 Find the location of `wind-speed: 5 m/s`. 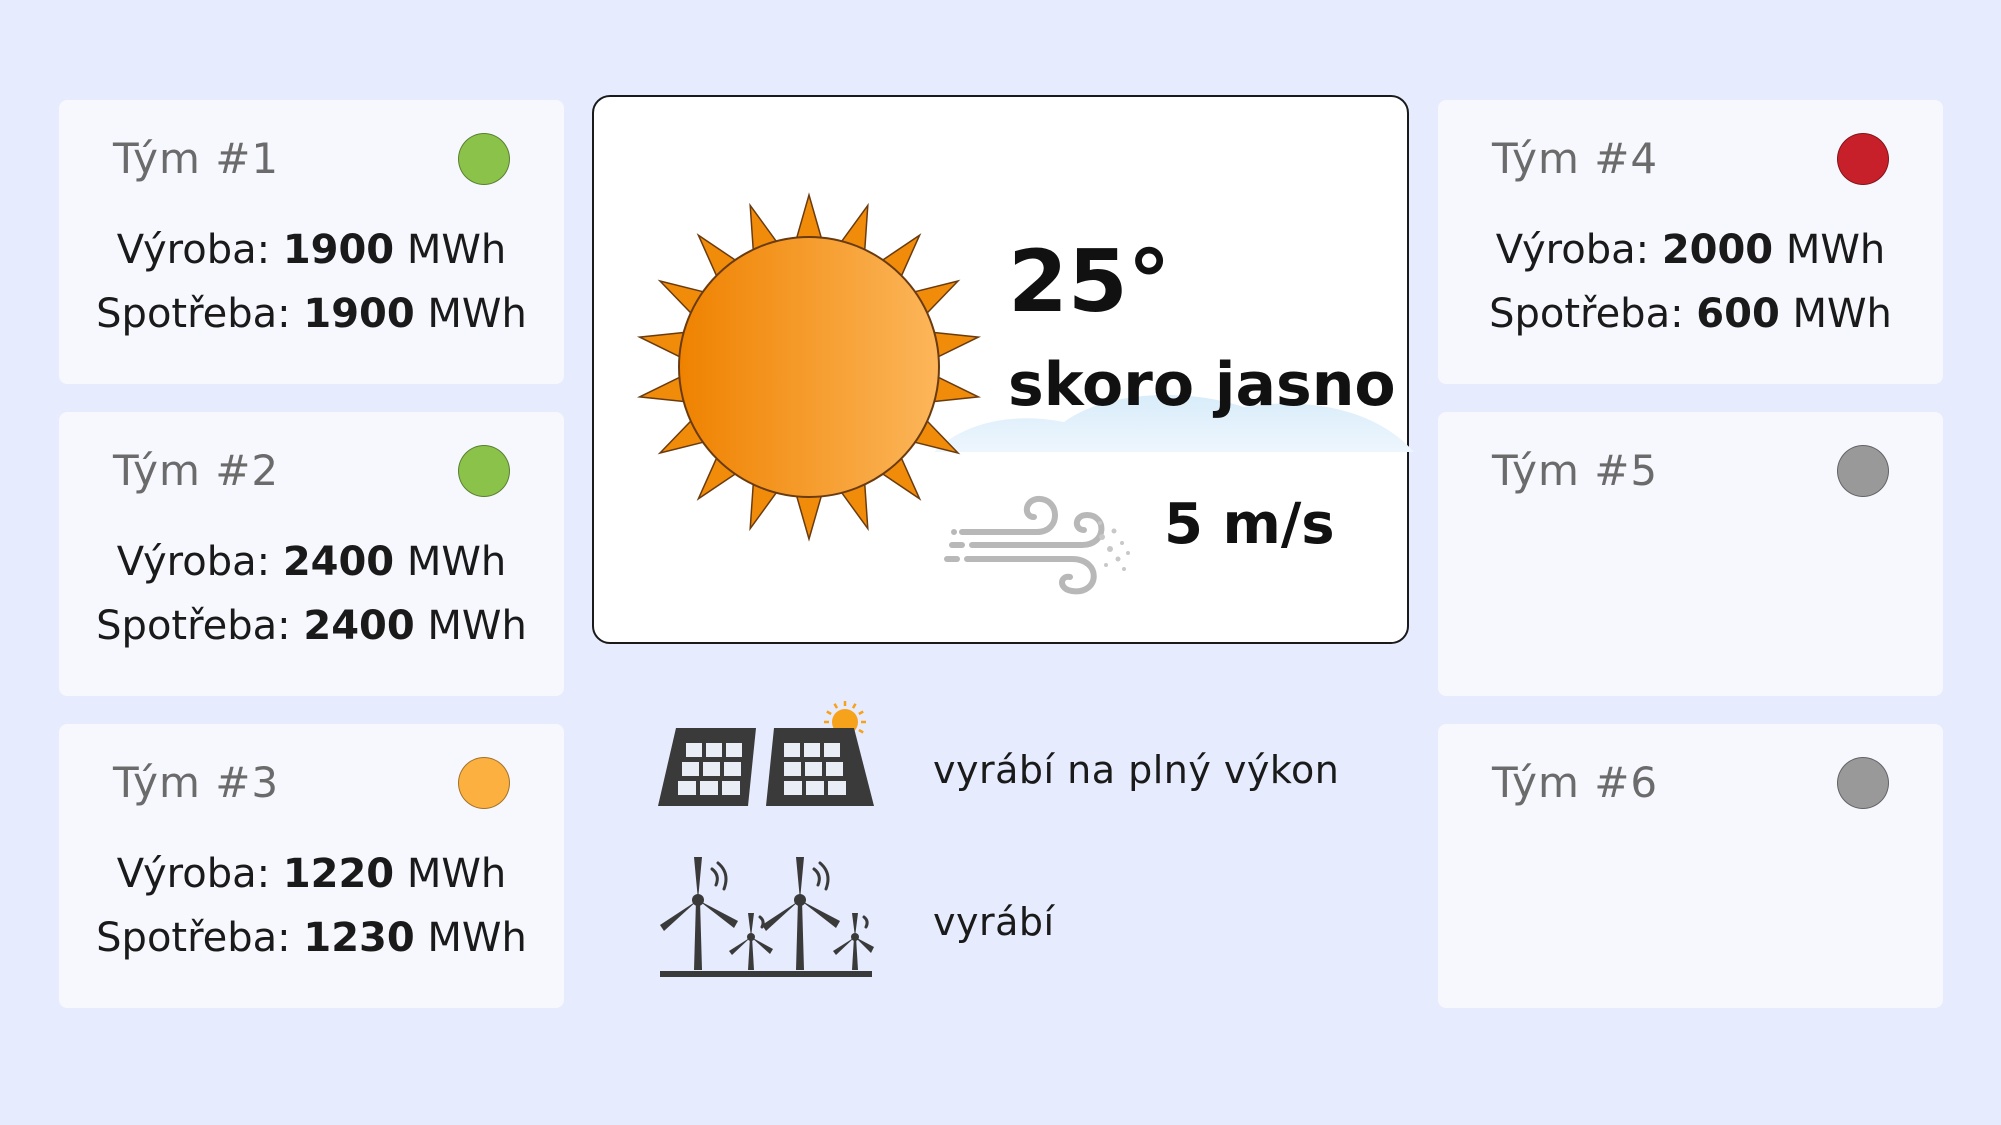

wind-speed: 5 m/s is located at coordinates (1249, 524).